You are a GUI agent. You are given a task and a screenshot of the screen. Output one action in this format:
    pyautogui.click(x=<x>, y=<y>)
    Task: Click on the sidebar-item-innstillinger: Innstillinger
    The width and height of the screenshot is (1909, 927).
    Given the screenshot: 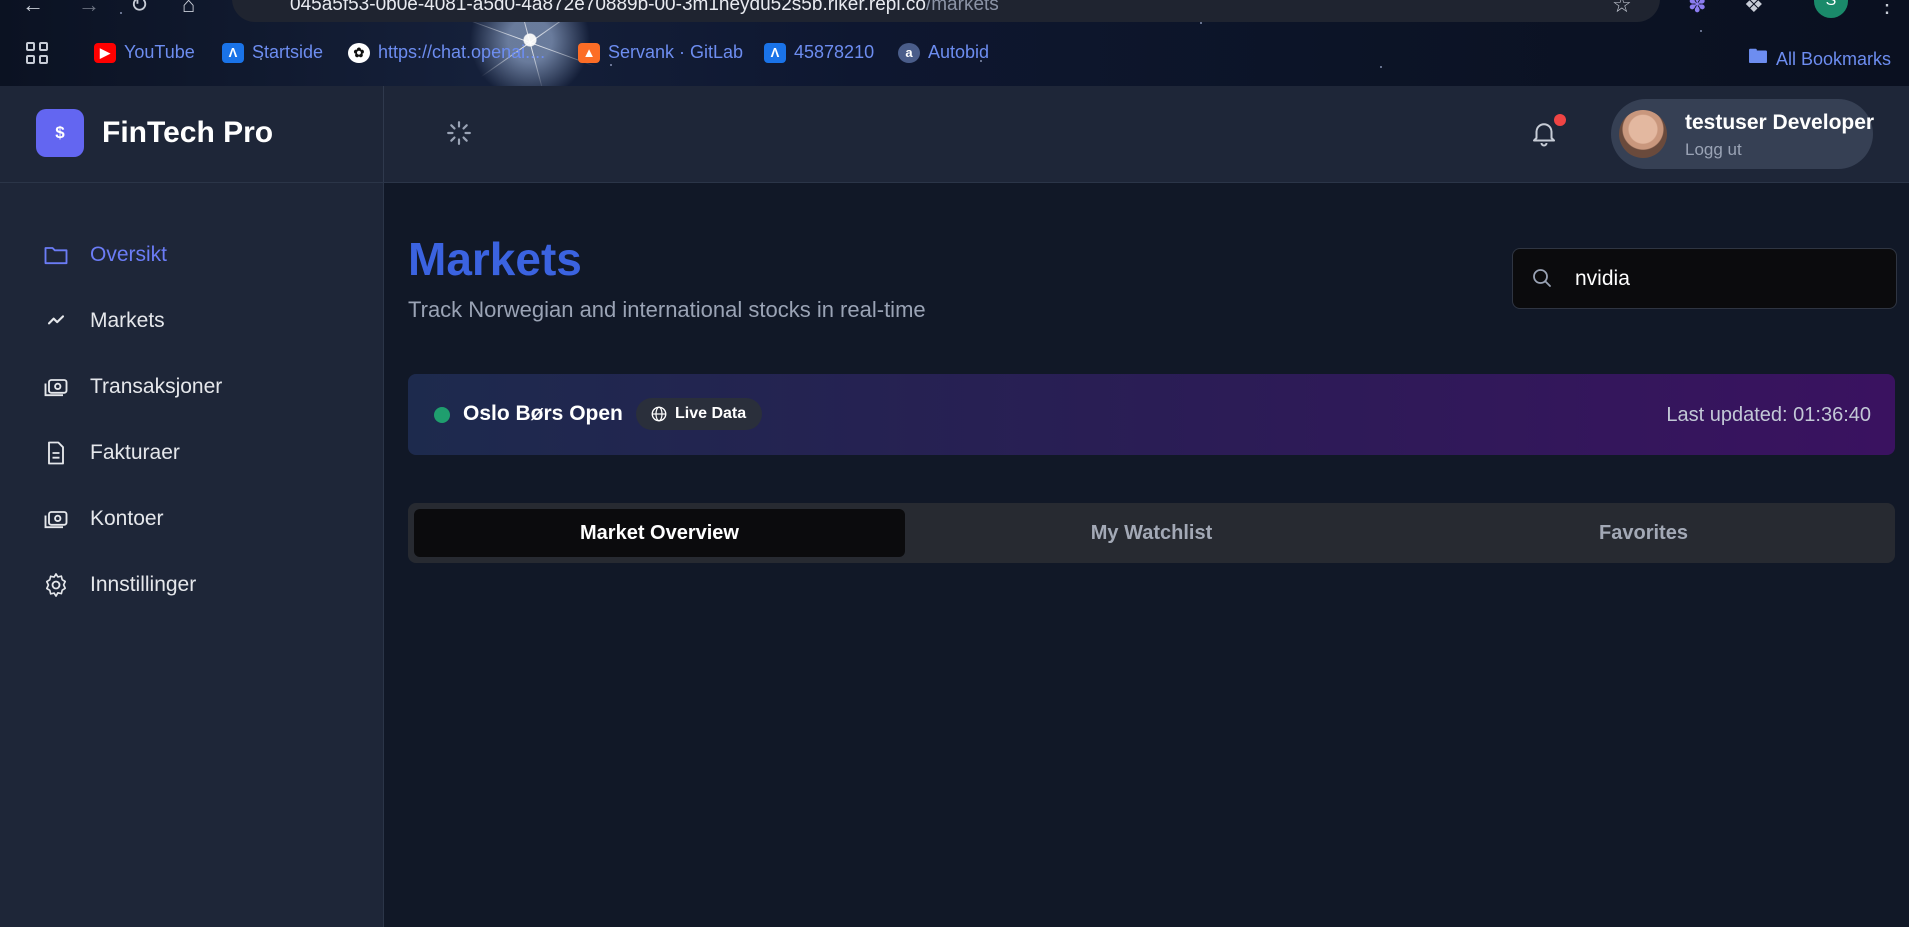 What is the action you would take?
    pyautogui.click(x=119, y=585)
    